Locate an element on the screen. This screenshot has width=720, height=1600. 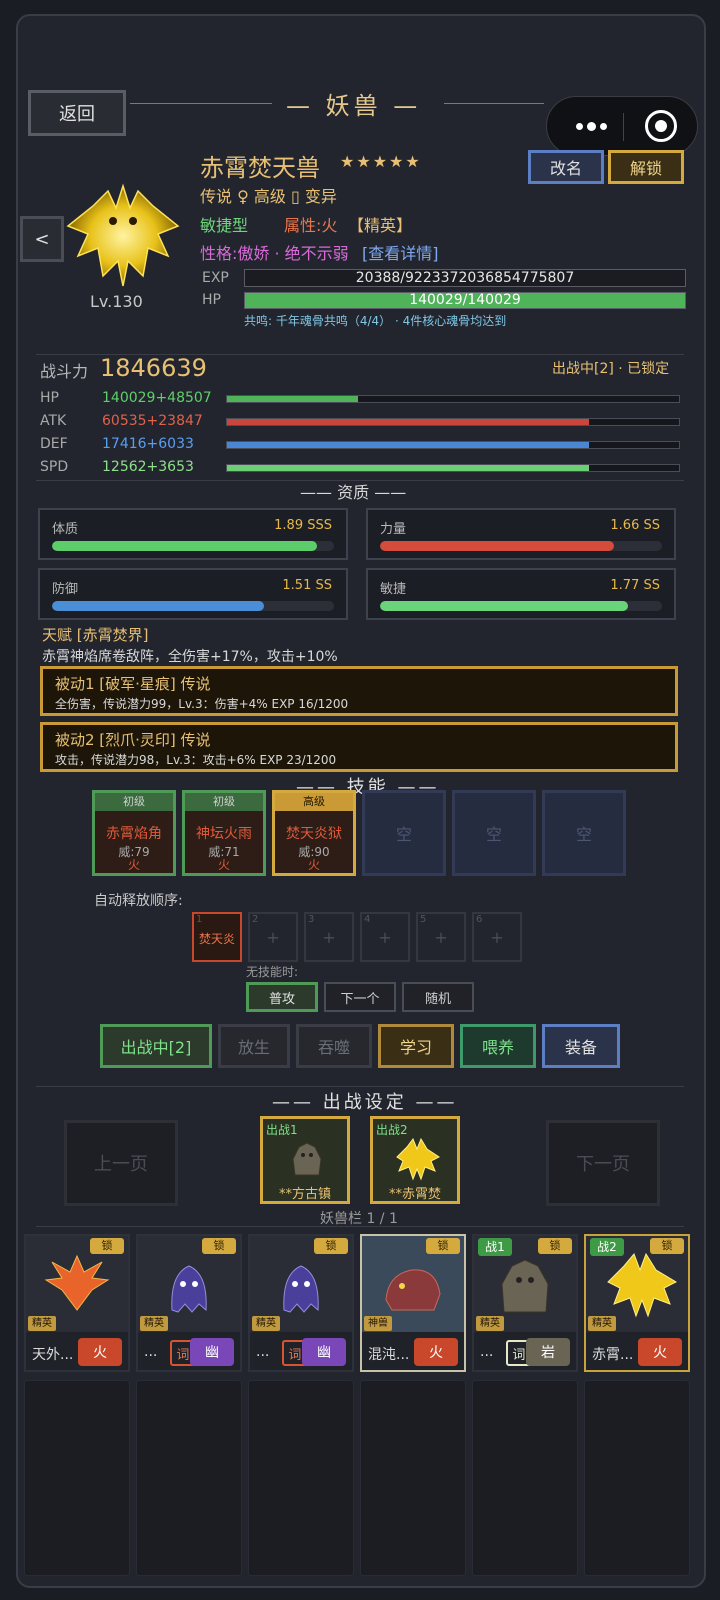
fallback-next: 下一个 is located at coordinates (360, 997).